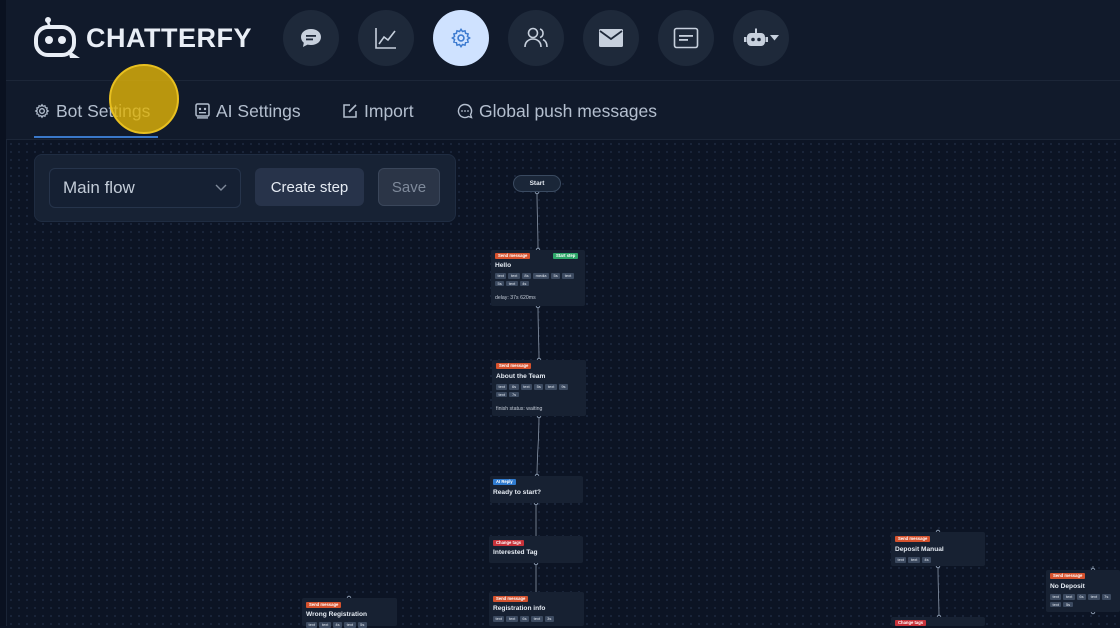 This screenshot has width=1120, height=628. What do you see at coordinates (537, 183) in the screenshot?
I see `start-node: Start` at bounding box center [537, 183].